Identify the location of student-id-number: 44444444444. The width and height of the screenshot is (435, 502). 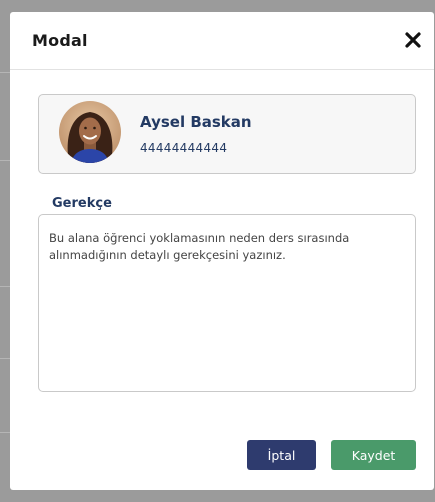
(184, 148).